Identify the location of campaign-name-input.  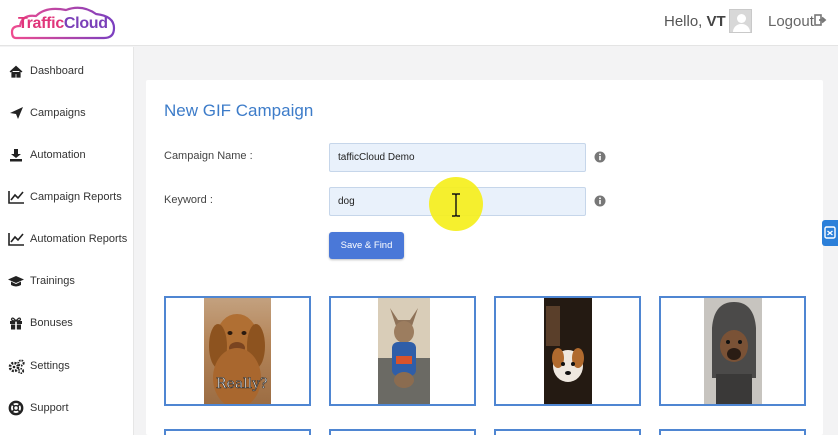
(457, 157).